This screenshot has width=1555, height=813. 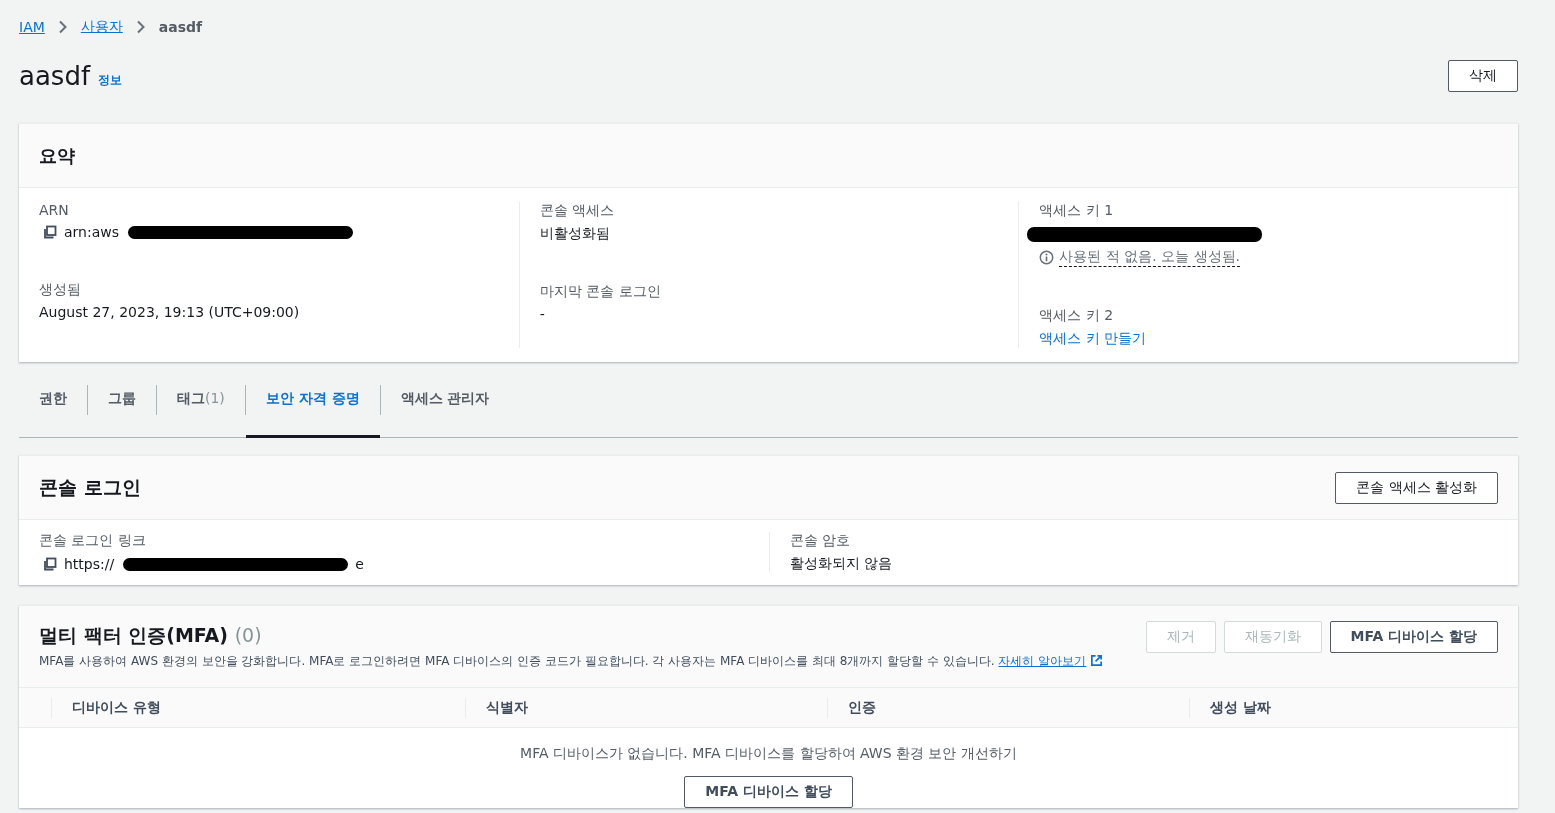 I want to click on field-label: 생성됨, so click(x=60, y=290).